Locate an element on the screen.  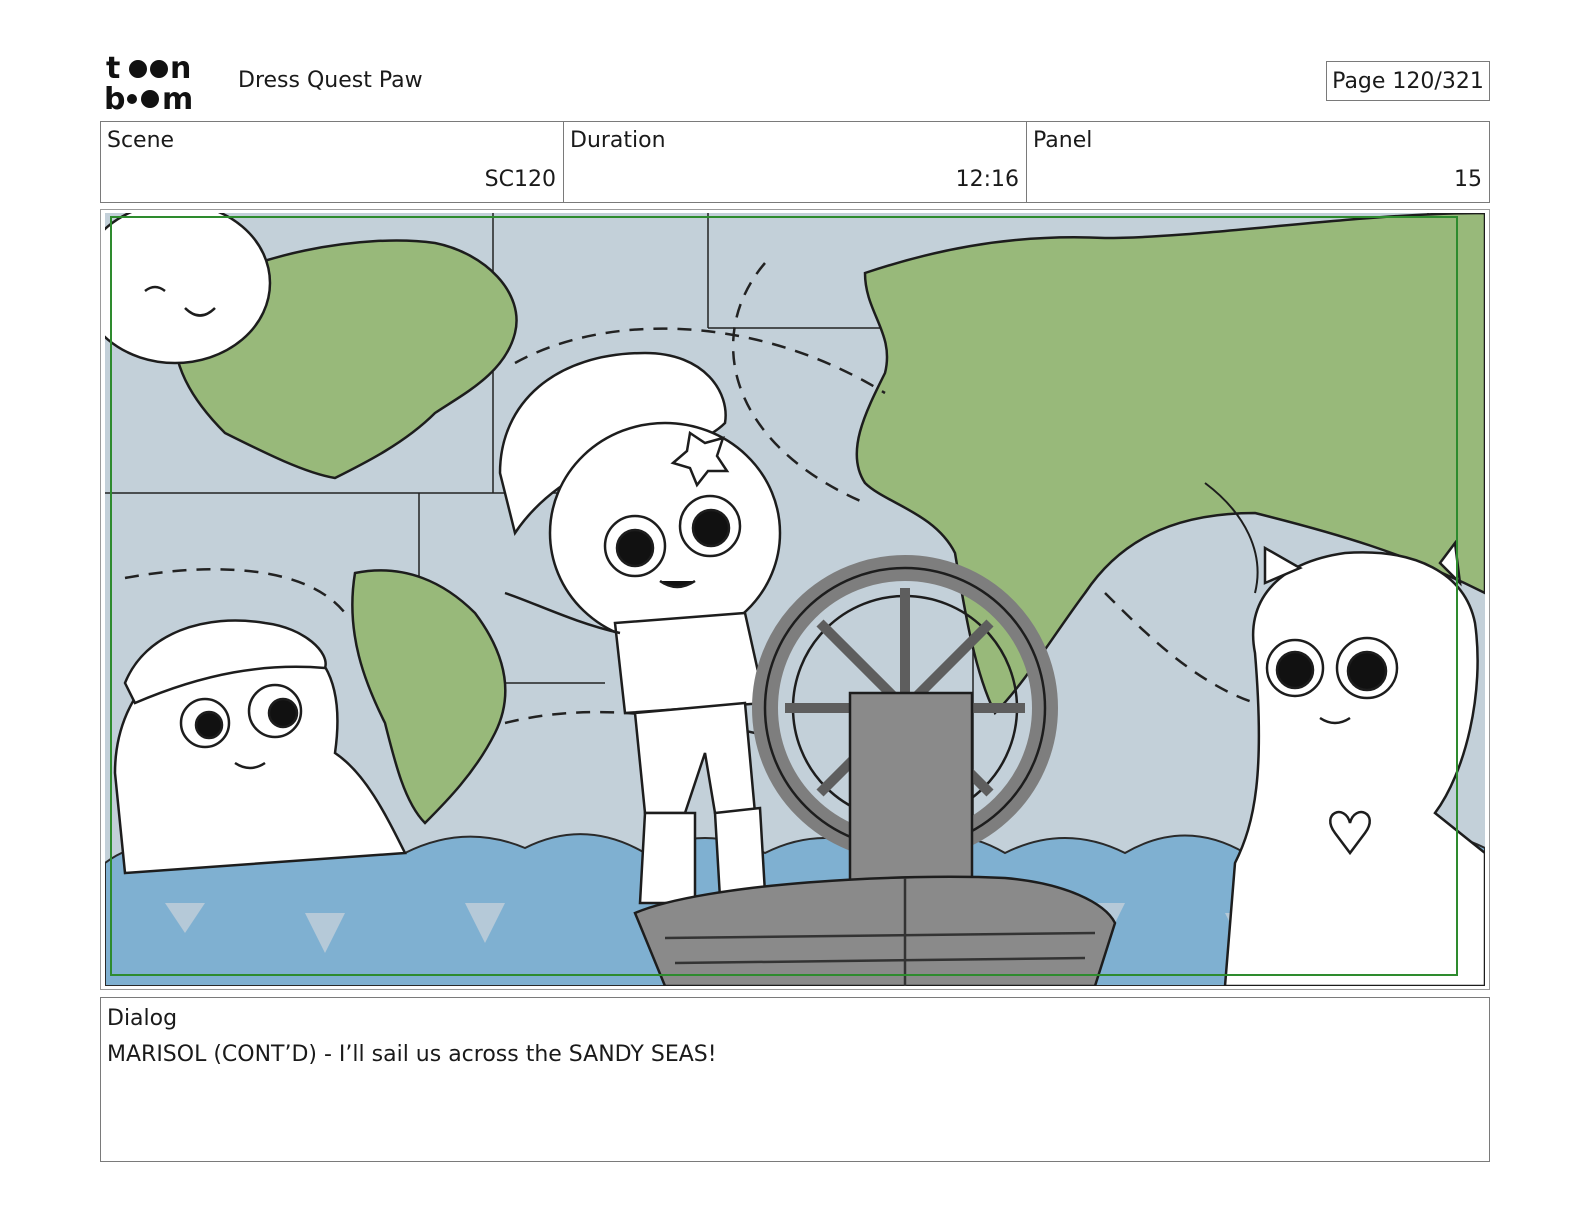
scene-cell: Scene SC120 is located at coordinates (332, 162).